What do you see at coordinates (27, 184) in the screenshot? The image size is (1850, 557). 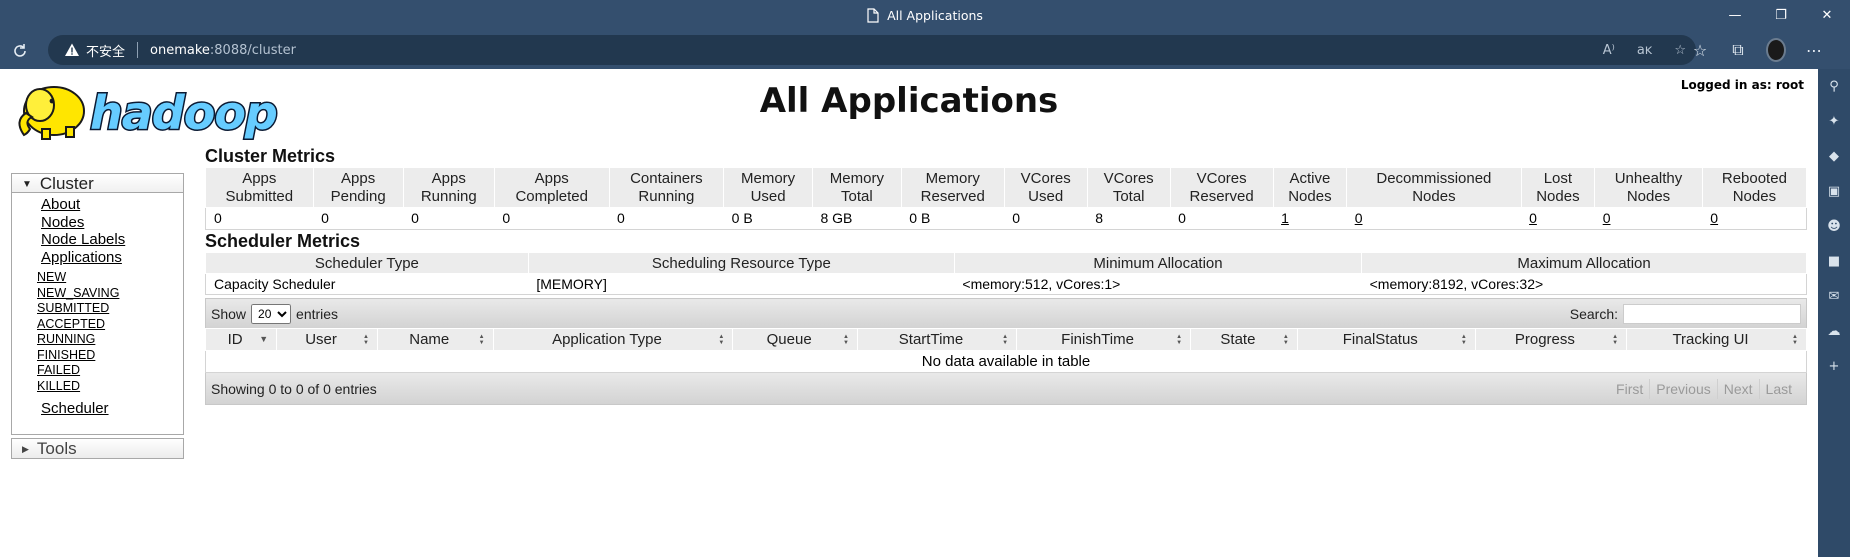 I see `chevron-down-icon: ▼` at bounding box center [27, 184].